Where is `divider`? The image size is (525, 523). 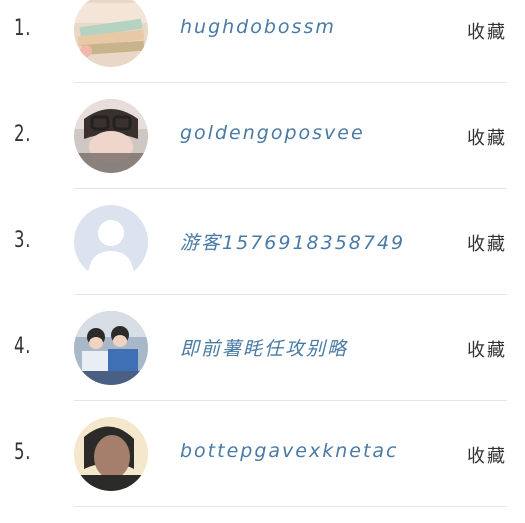 divider is located at coordinates (290, 506).